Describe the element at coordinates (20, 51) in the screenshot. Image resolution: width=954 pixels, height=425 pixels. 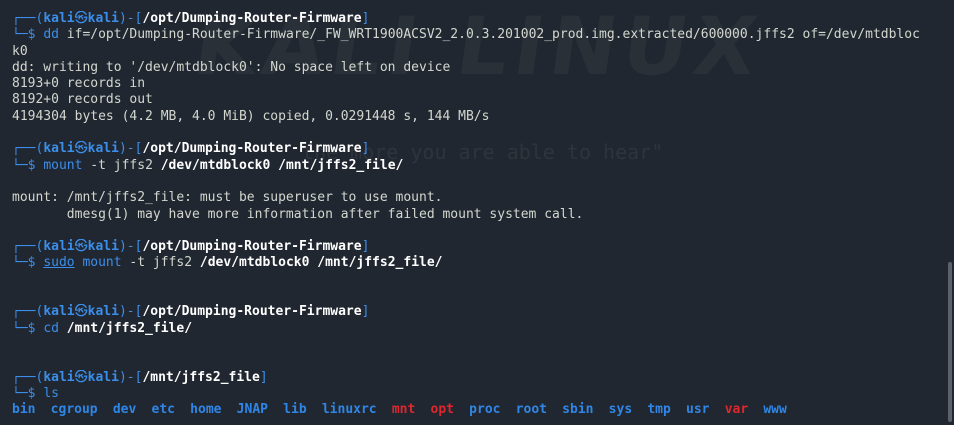
I see `command-wrap: k0` at that location.